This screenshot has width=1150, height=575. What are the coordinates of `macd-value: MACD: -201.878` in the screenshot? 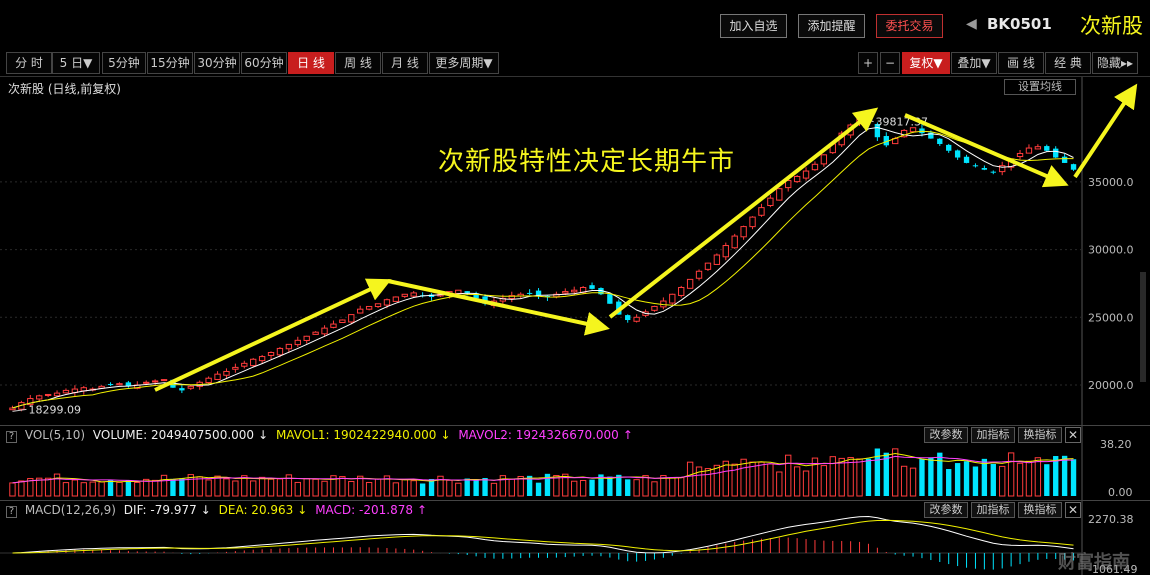 It's located at (364, 510).